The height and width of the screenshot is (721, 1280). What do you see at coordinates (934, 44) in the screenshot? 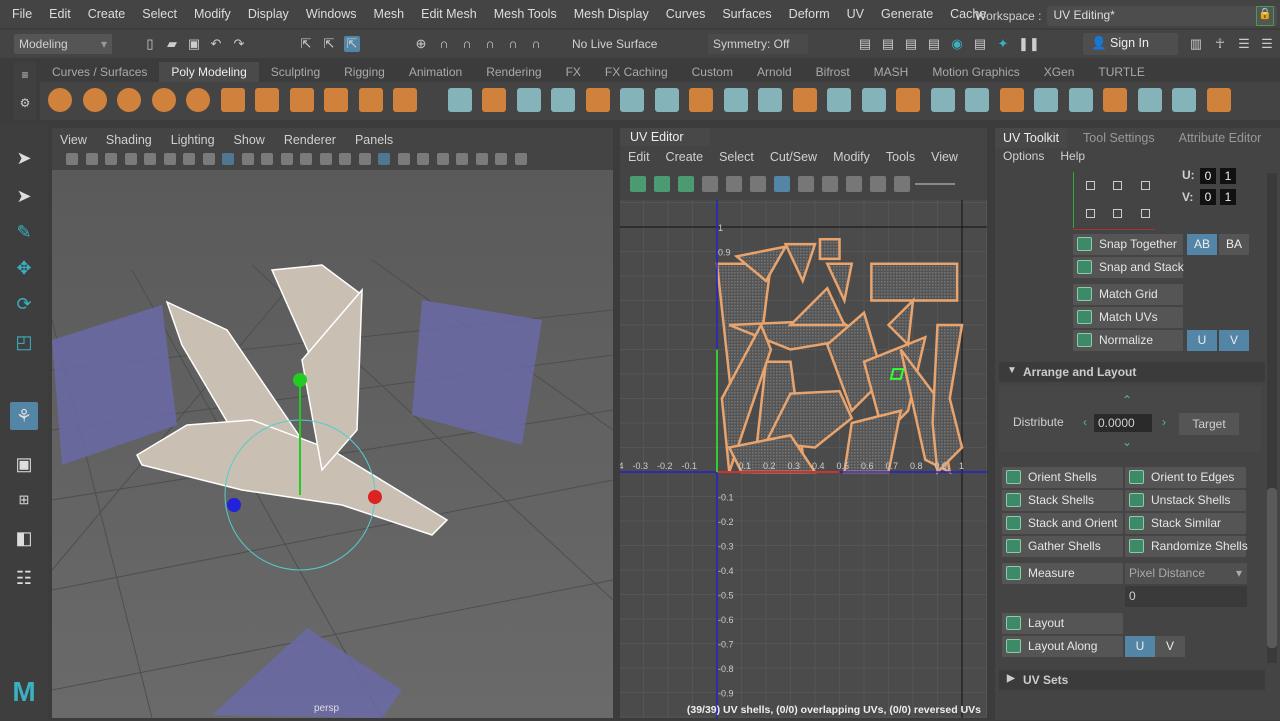
I see `render-settings-icon: ▤` at bounding box center [934, 44].